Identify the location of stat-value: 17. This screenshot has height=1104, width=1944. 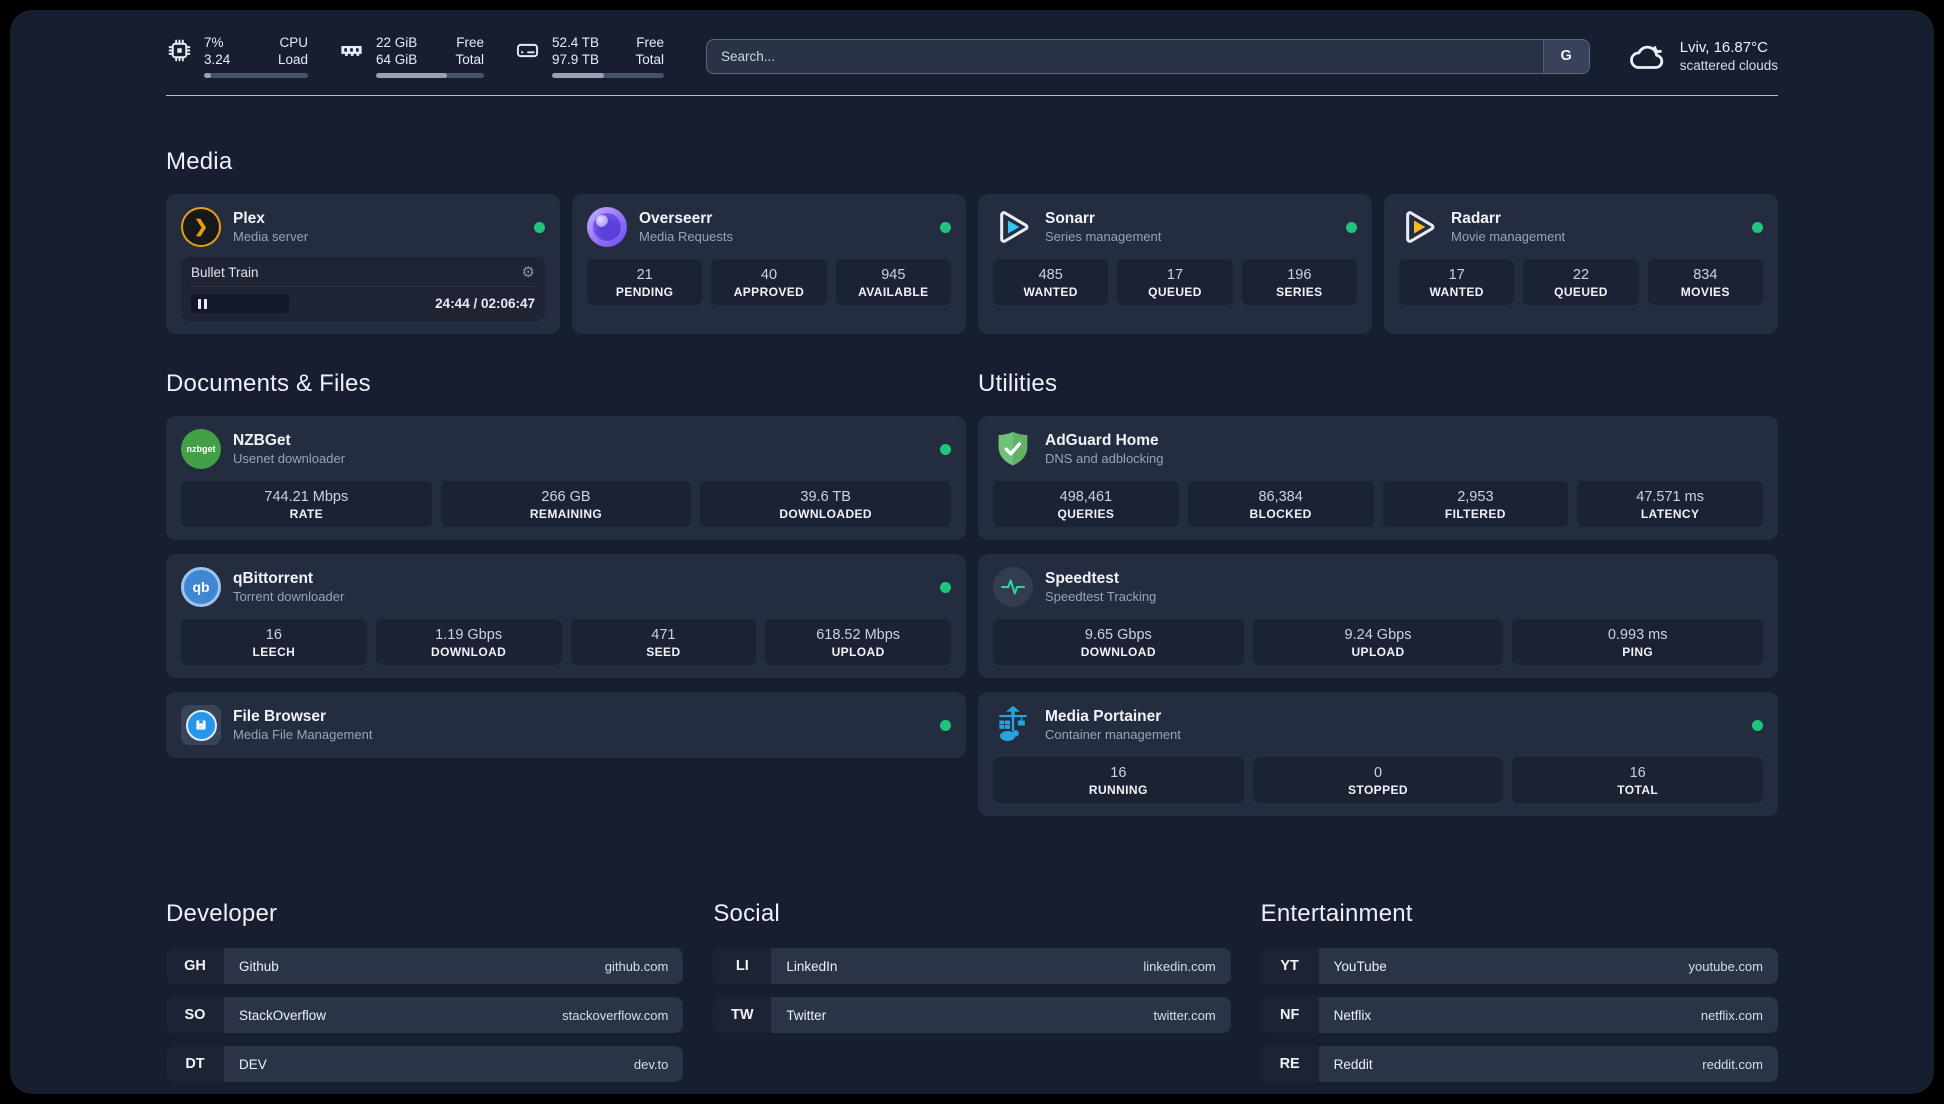
(1175, 275).